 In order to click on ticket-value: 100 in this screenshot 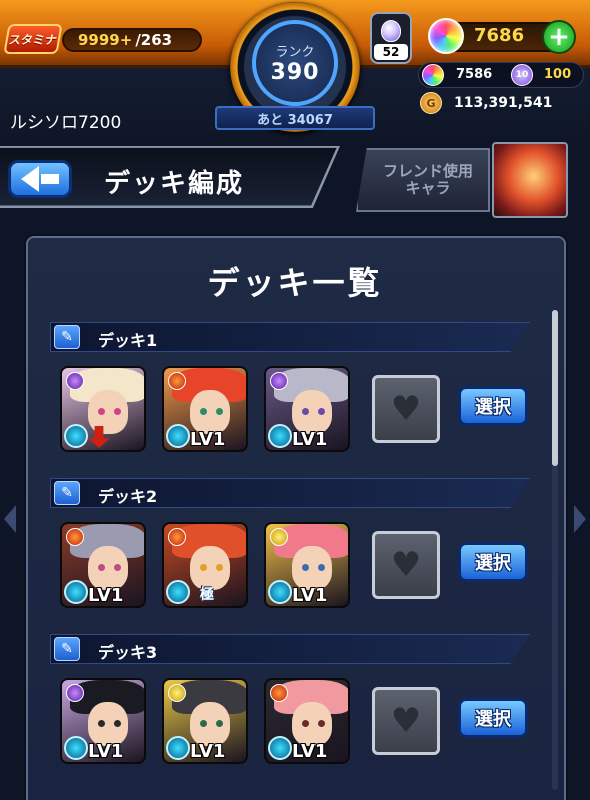, I will do `click(558, 74)`.